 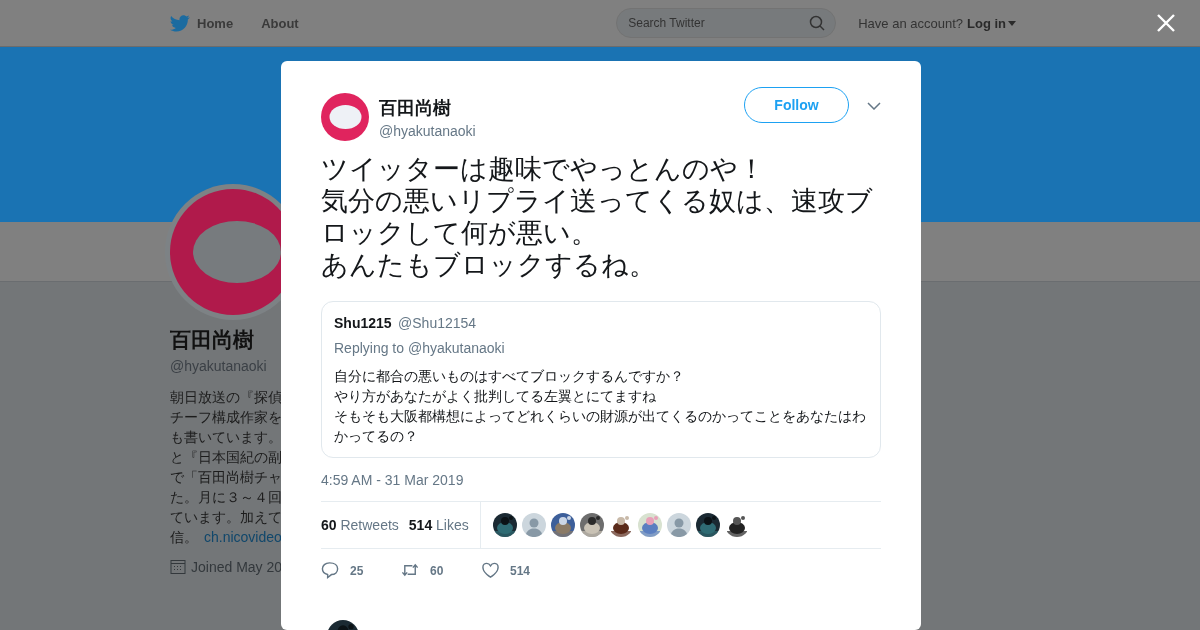 I want to click on tweet-text: あんたもブロックするね。, so click(x=489, y=265).